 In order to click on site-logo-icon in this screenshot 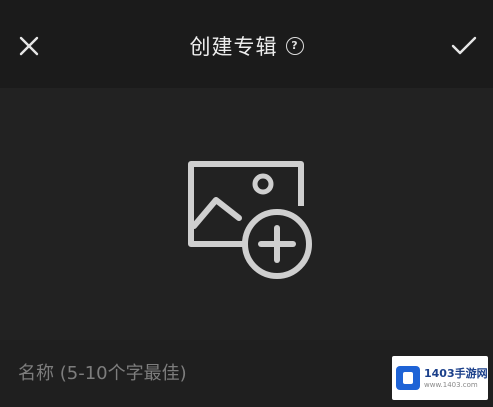, I will do `click(408, 378)`.